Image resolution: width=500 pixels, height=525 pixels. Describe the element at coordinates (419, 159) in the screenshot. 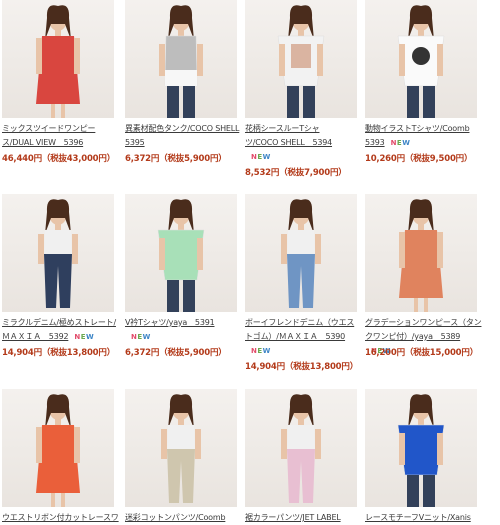

I see `product-price: 10,260円（税抜9,500円）` at that location.